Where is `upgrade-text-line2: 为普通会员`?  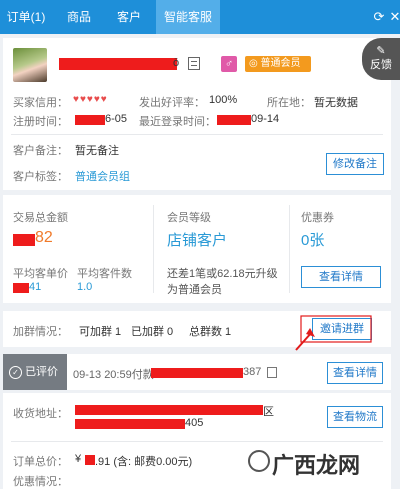
upgrade-text-line2: 为普通会员 is located at coordinates (194, 290).